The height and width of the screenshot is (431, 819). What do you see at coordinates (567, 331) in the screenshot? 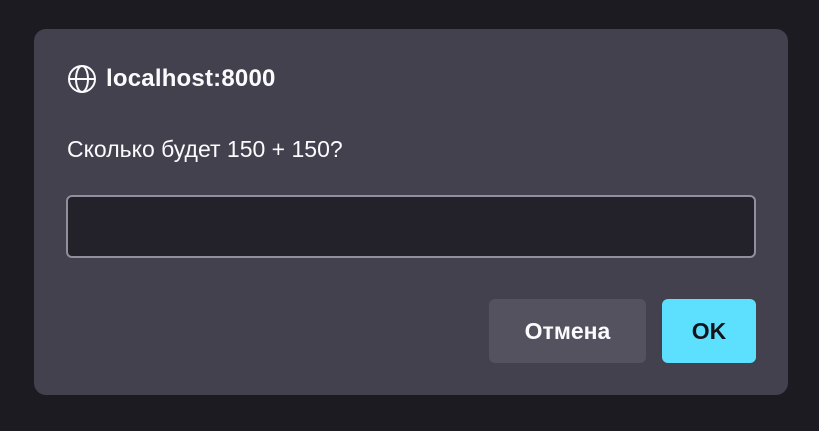
I see `cancel-button: Отмена` at bounding box center [567, 331].